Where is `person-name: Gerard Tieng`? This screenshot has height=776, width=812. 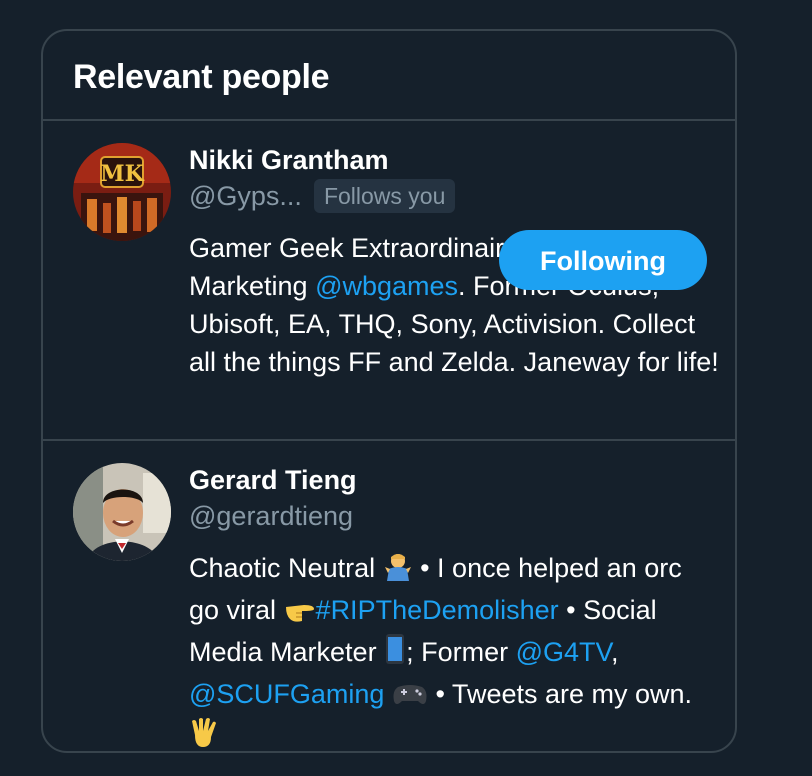 person-name: Gerard Tieng is located at coordinates (450, 480).